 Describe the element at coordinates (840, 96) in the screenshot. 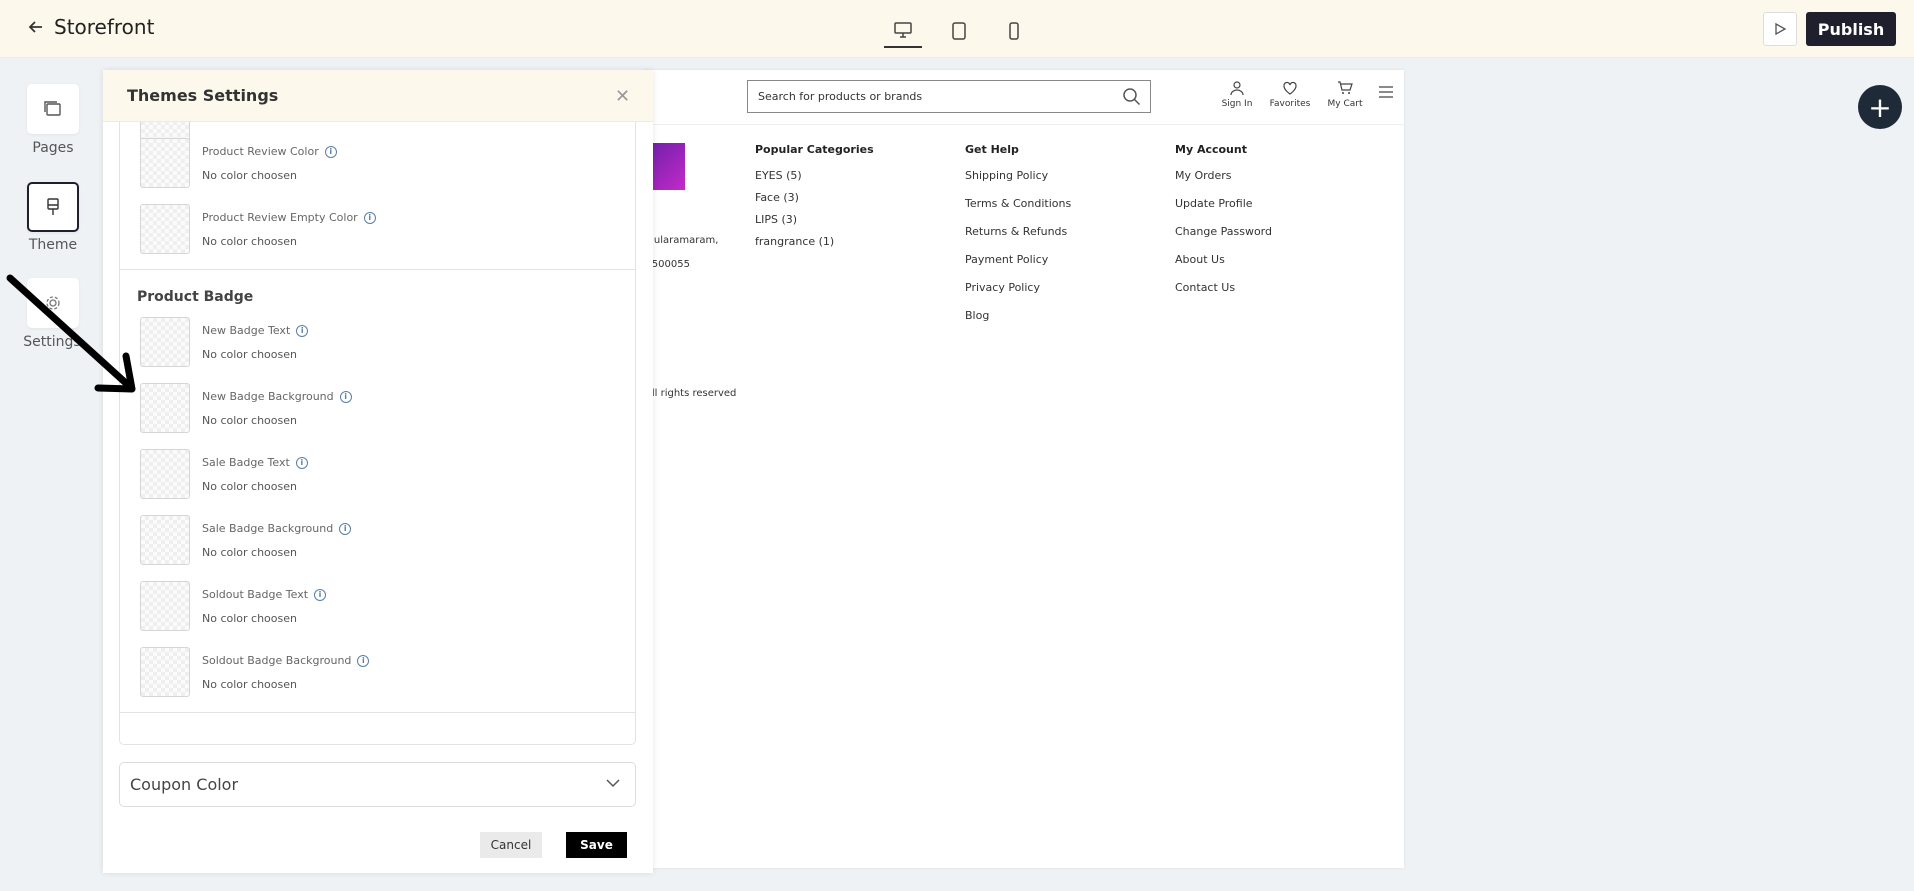

I see `search-placeholder: Search for products or brands` at that location.